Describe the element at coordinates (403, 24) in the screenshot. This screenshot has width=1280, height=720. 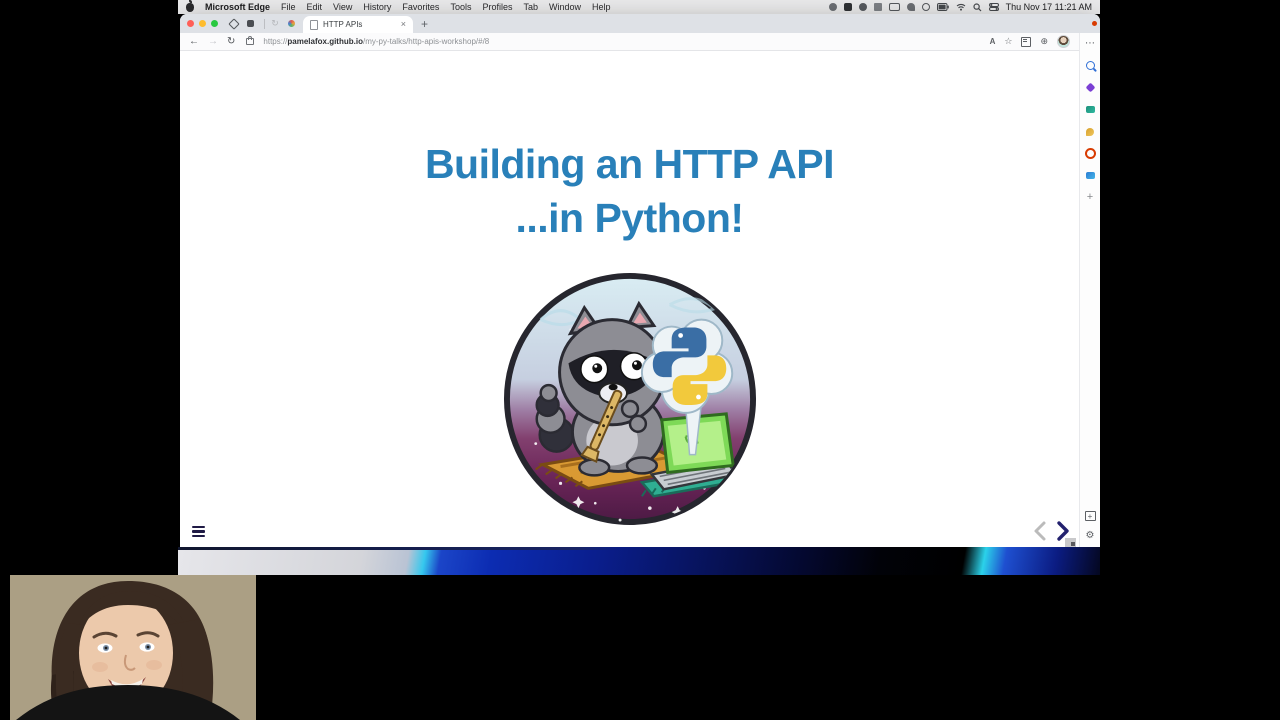
I see `close-tab-icon: ×` at that location.